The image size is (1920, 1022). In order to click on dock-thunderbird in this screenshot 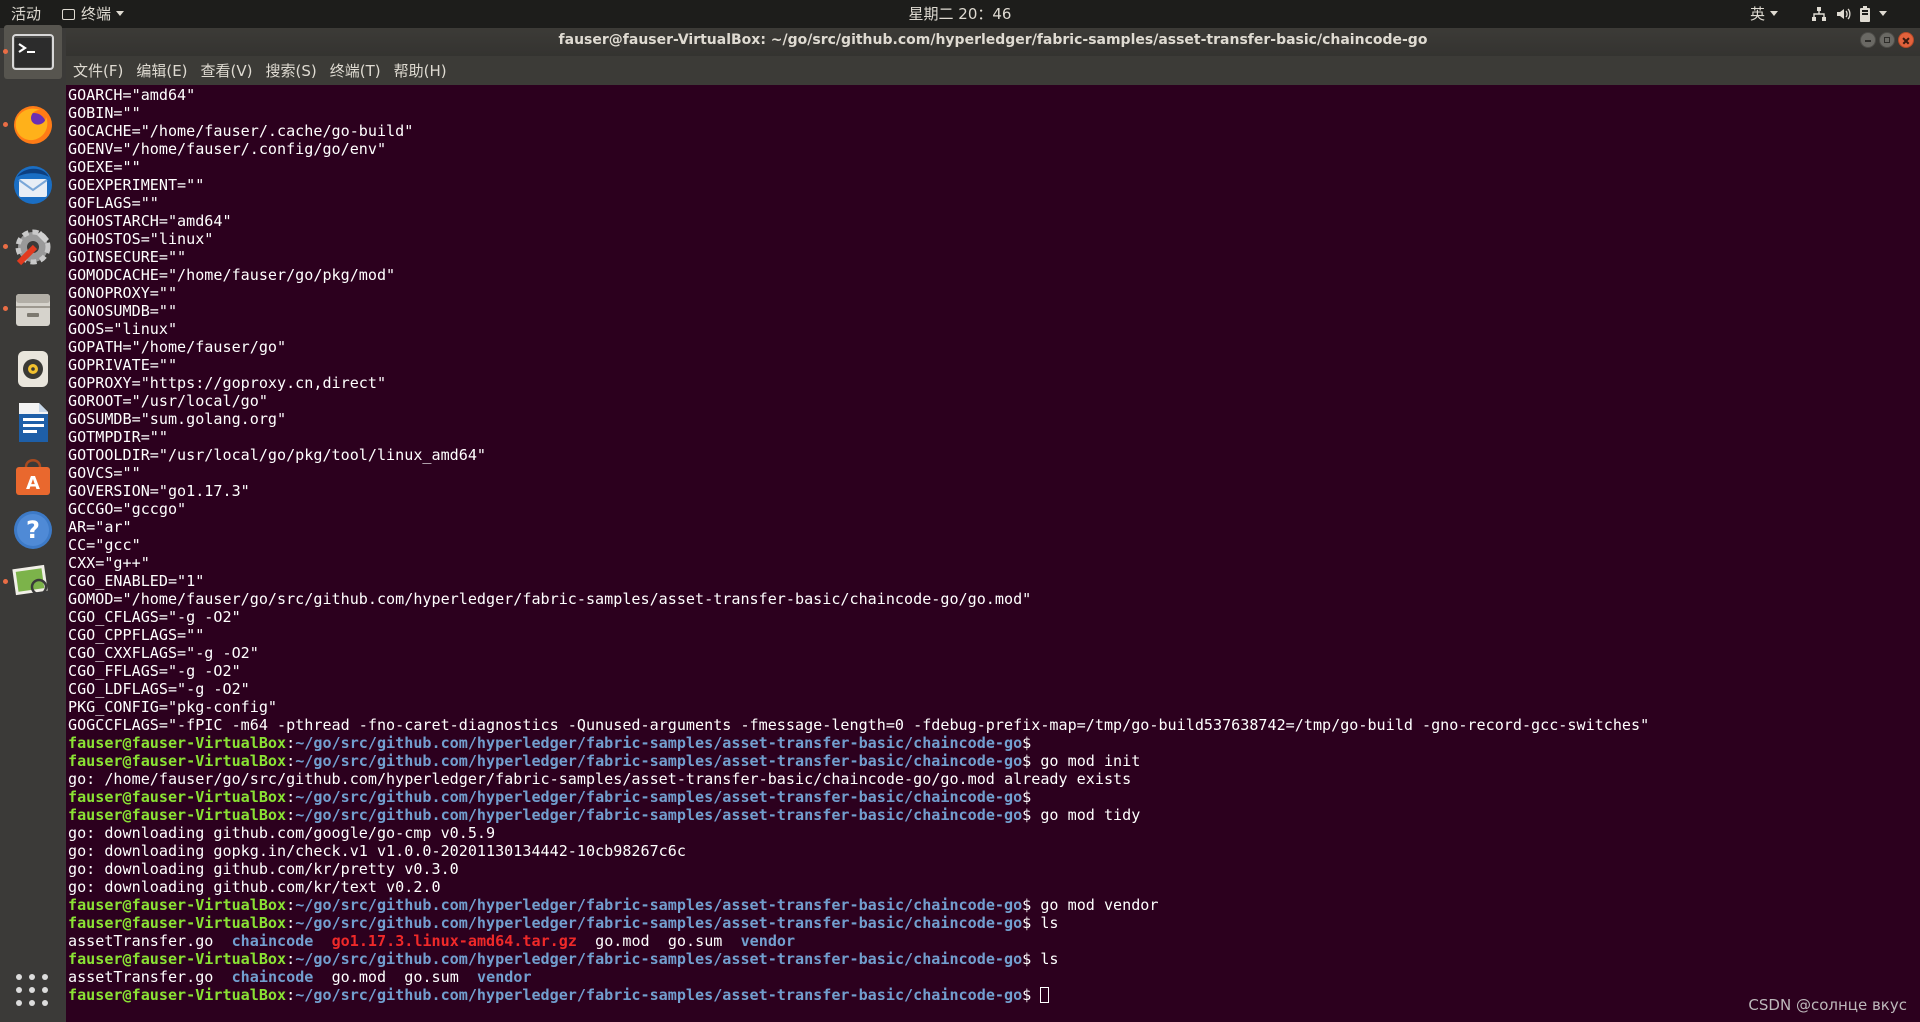, I will do `click(33, 185)`.